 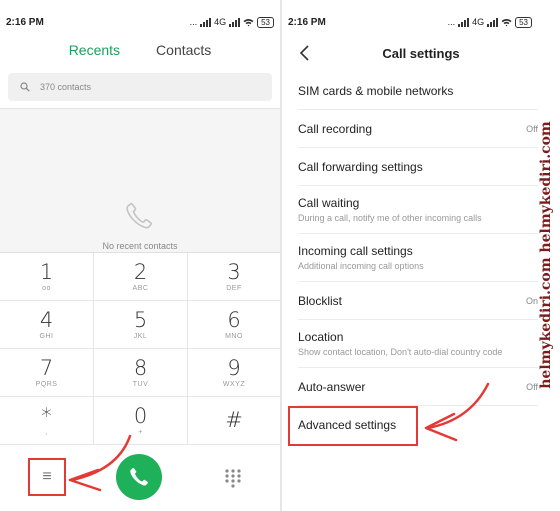 I want to click on dialpad-key: #, so click(x=234, y=421).